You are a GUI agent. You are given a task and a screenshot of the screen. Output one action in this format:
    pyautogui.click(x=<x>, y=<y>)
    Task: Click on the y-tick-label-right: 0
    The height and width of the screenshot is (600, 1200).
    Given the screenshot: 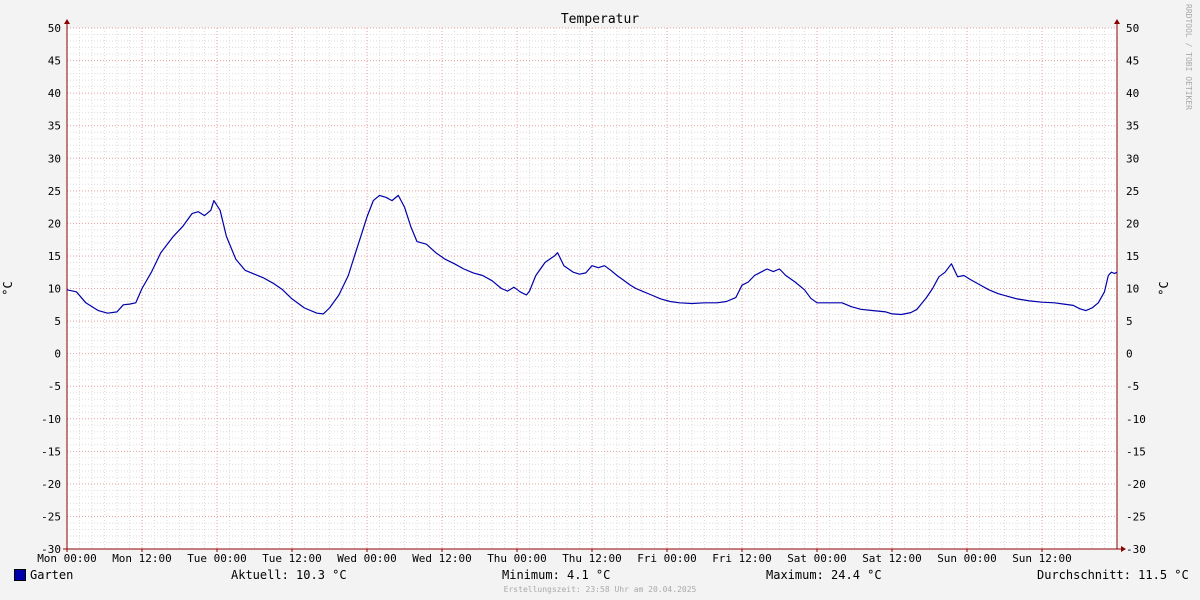 What is the action you would take?
    pyautogui.click(x=1129, y=354)
    